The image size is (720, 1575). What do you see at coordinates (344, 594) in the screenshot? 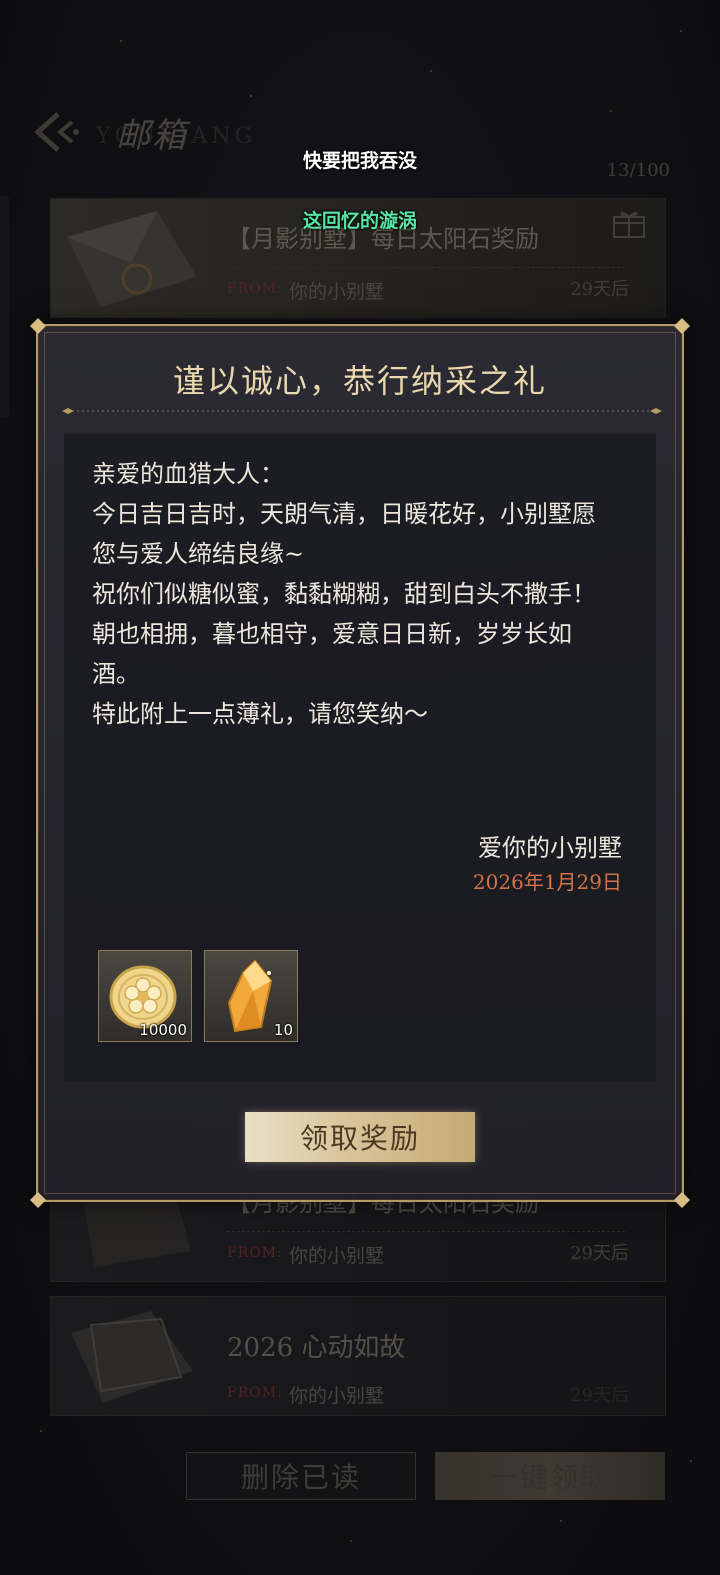
I see `letter-line: 祝你们似糖似蜜，黏黏糊糊，甜到白头不撒手！` at bounding box center [344, 594].